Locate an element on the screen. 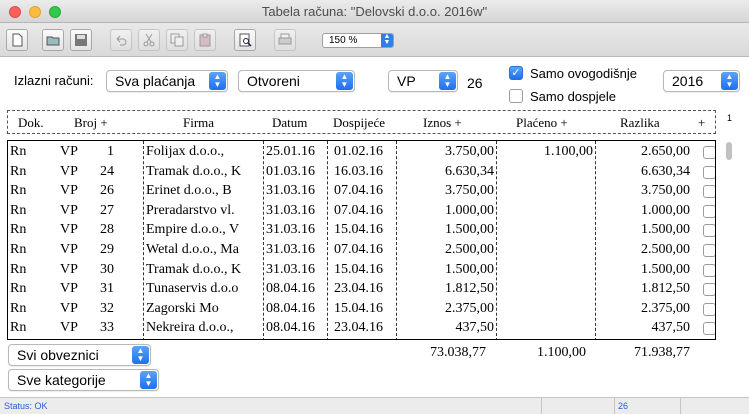 This screenshot has height=414, width=749. cell-plac: 1.100,00 is located at coordinates (568, 151).